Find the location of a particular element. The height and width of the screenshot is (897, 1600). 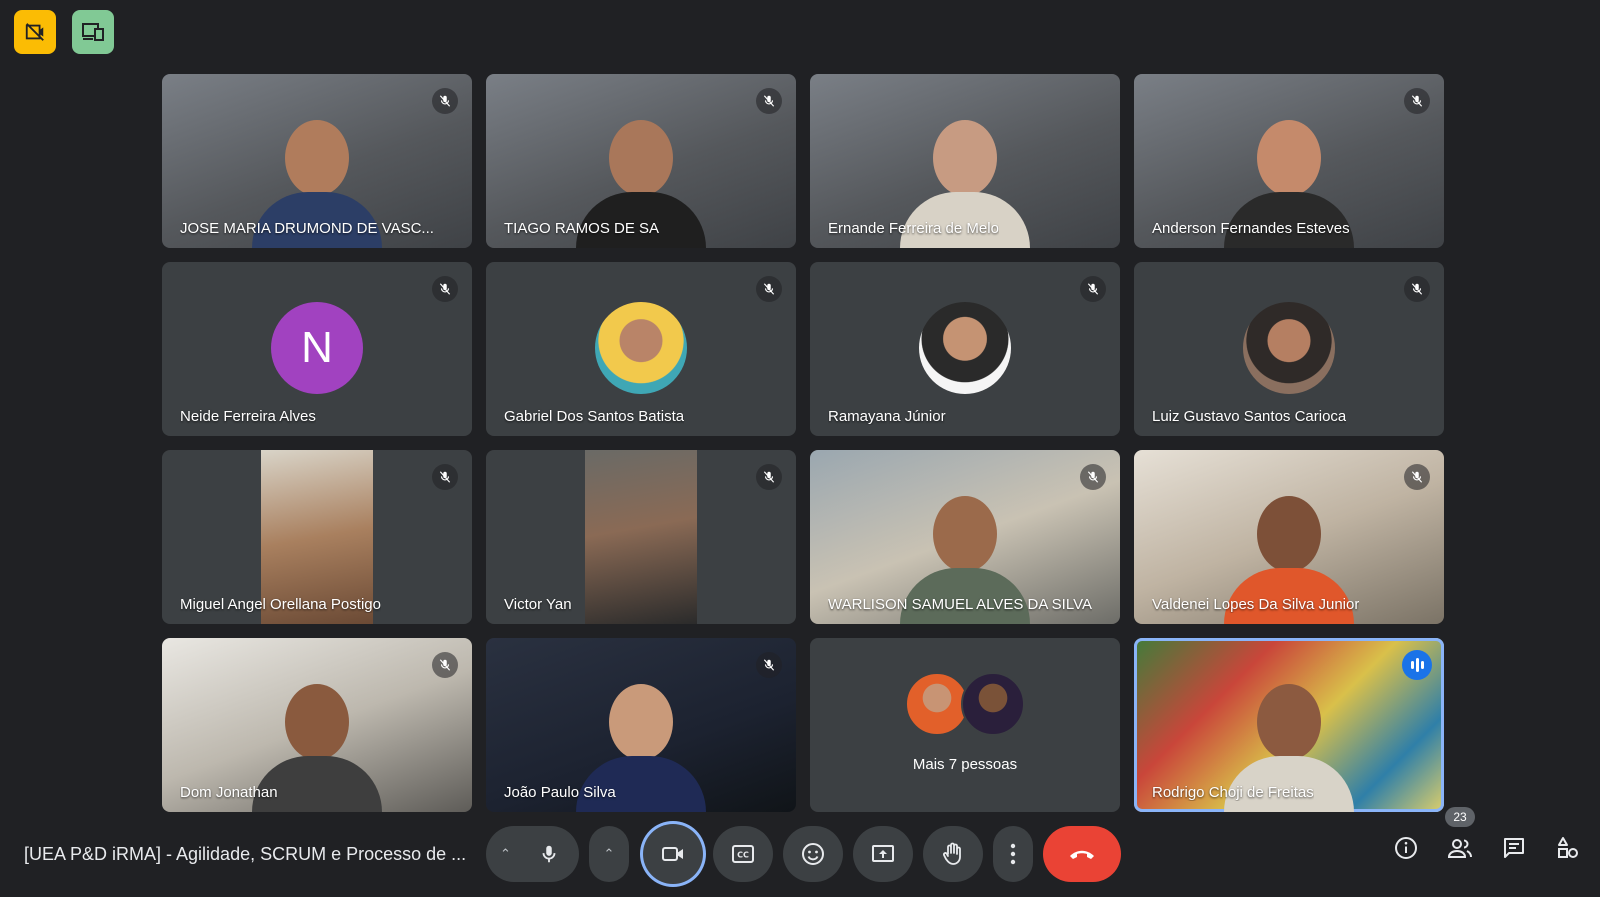

chat-icon is located at coordinates (1514, 848).